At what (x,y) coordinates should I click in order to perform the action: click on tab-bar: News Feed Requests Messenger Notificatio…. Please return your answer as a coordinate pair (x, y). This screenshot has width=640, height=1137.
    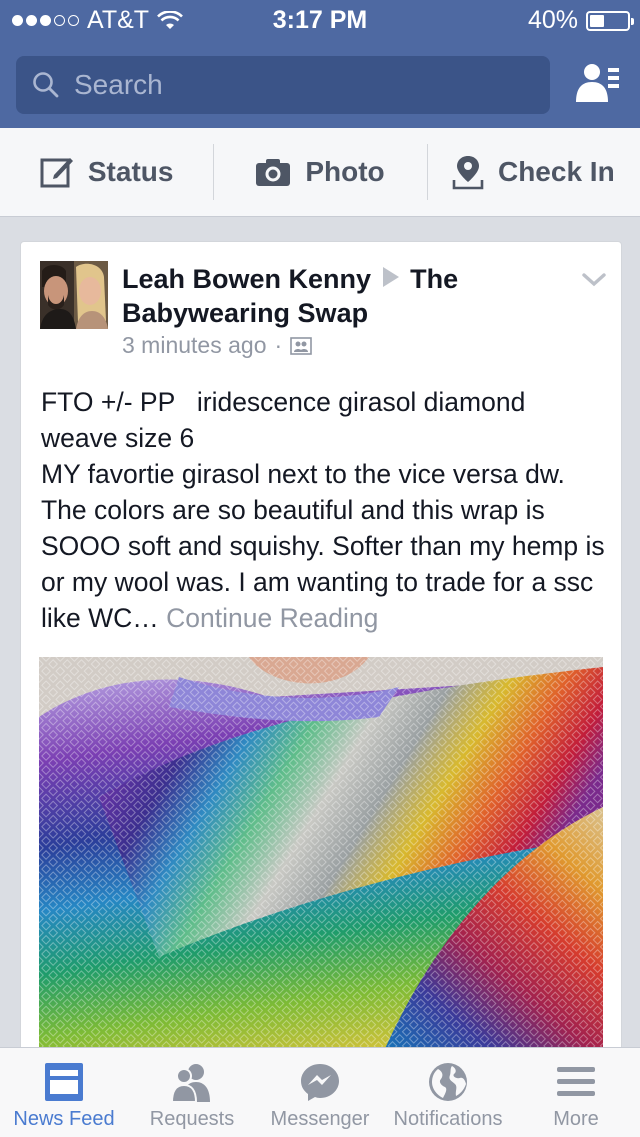
    Looking at the image, I should click on (320, 1092).